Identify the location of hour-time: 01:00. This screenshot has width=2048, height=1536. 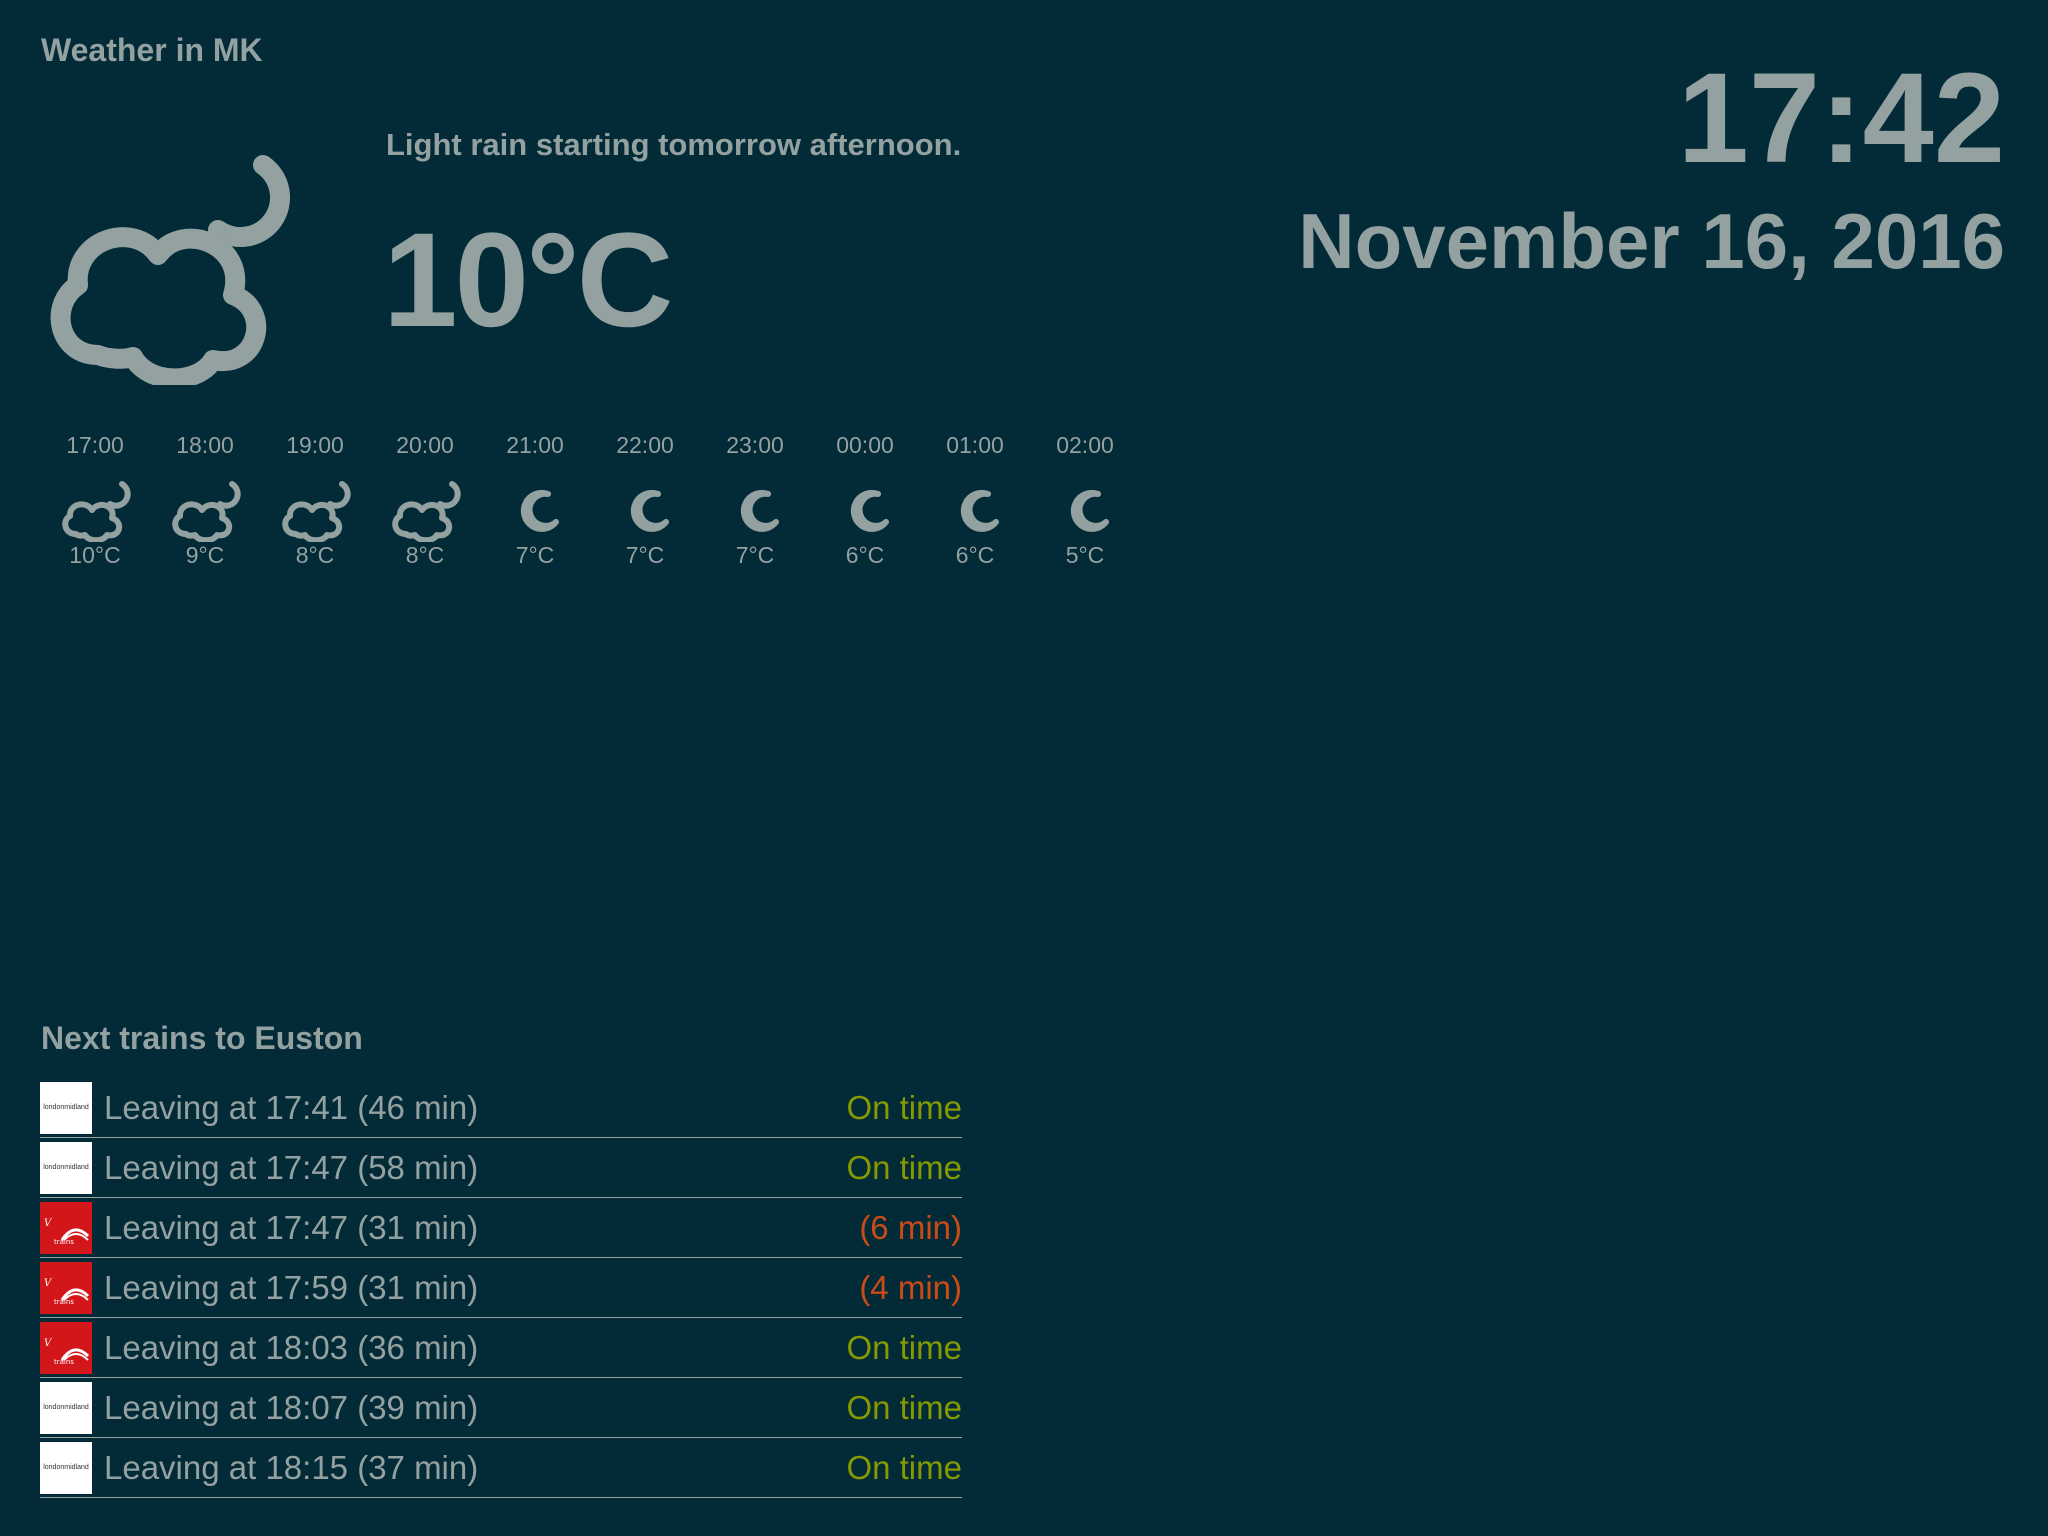
(975, 445).